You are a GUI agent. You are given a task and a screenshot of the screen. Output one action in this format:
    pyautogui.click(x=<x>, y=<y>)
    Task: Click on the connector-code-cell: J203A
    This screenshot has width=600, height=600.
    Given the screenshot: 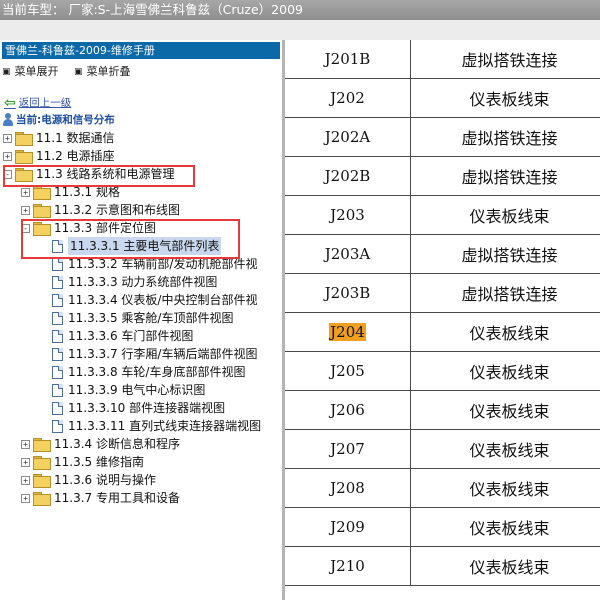 What is the action you would take?
    pyautogui.click(x=348, y=254)
    